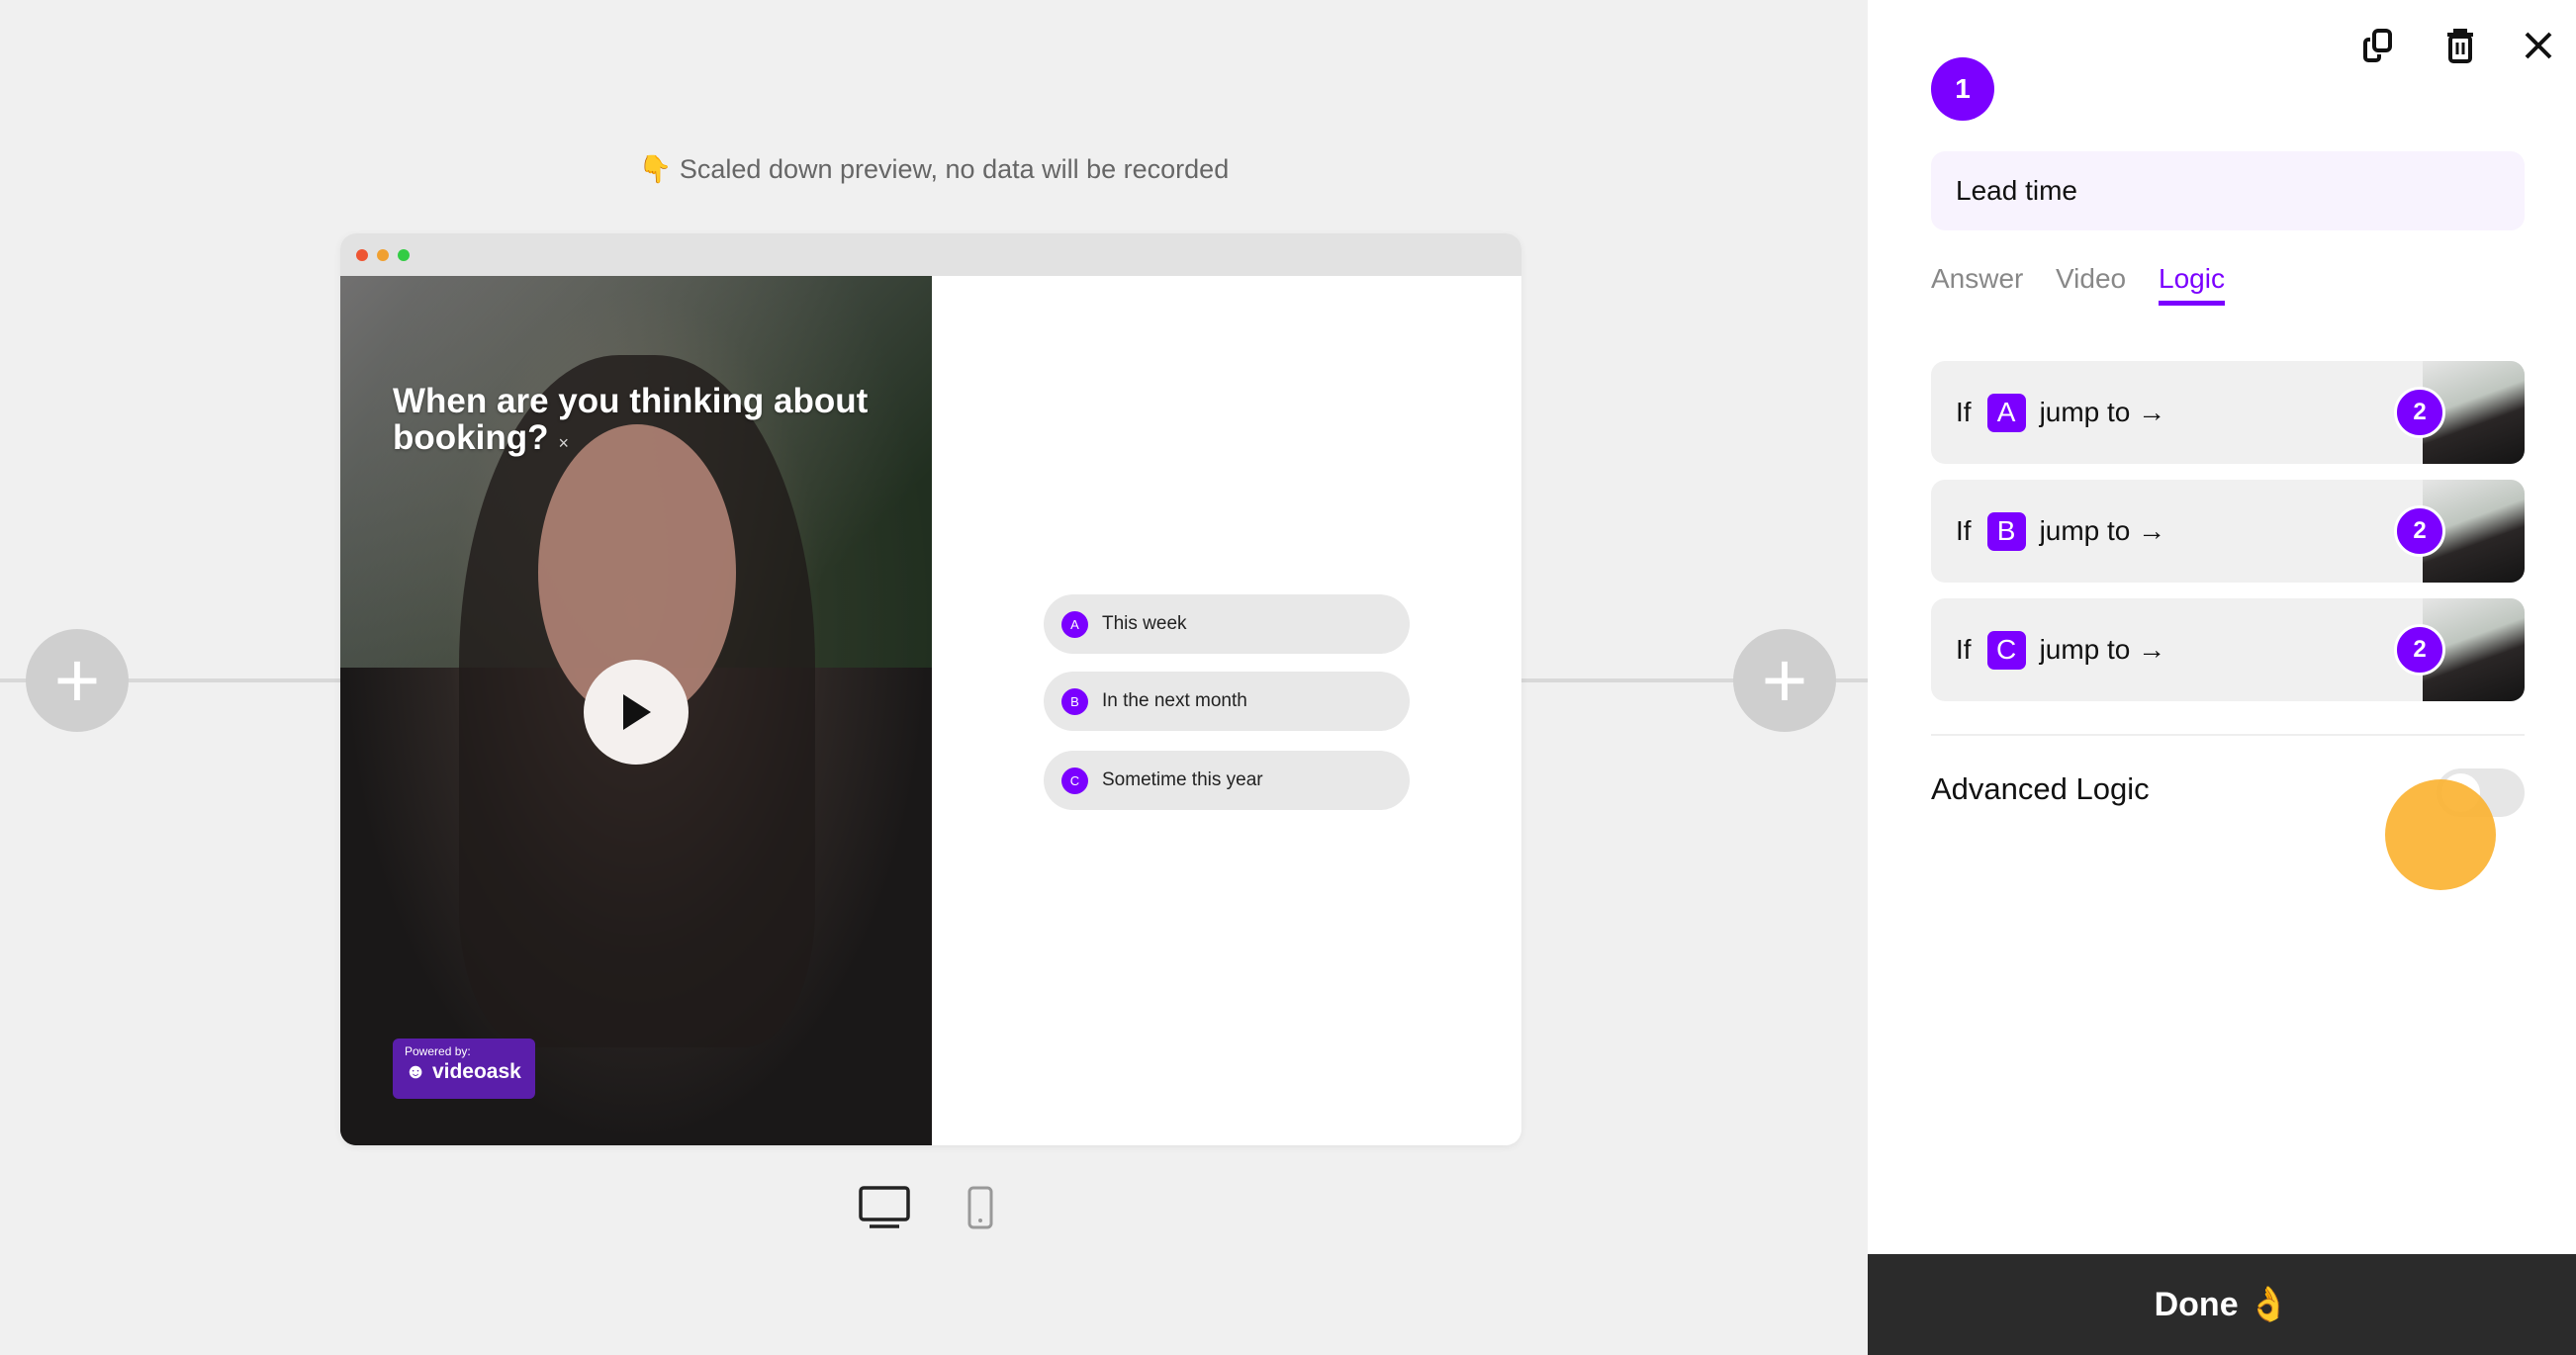 This screenshot has width=2576, height=1355. Describe the element at coordinates (884, 1207) in the screenshot. I see `desktop-view-icon` at that location.